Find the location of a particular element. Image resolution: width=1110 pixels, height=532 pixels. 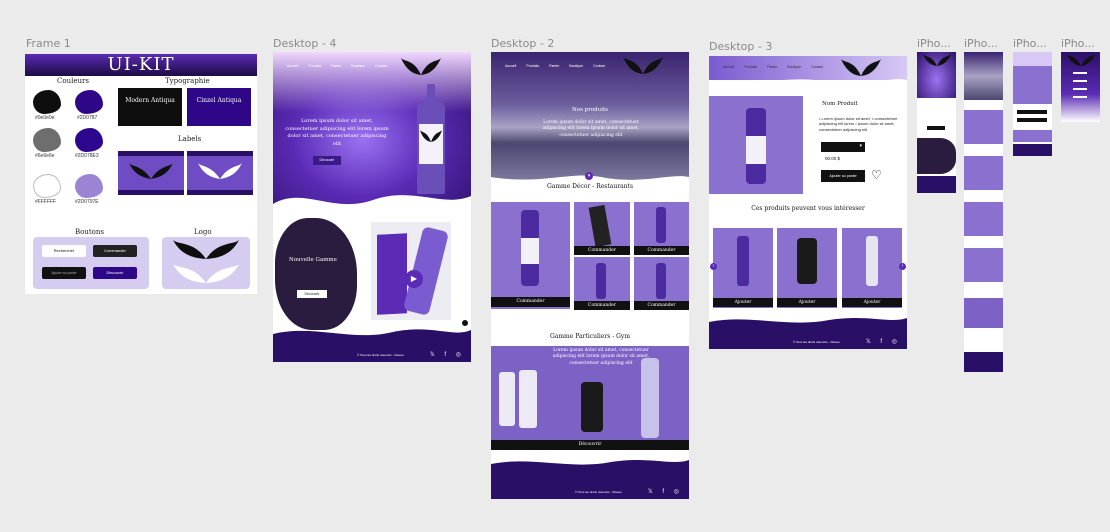

typography-title: Typographie is located at coordinates (187, 81).